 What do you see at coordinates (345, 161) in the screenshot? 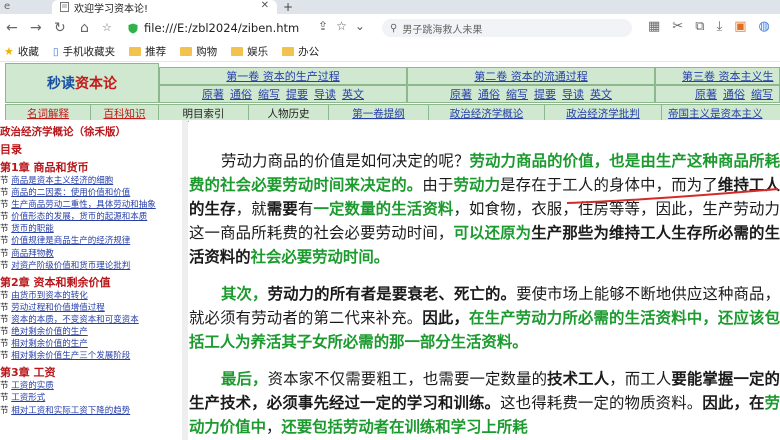
I see `body-text: 劳动力商品的价值是如何决定的呢？` at bounding box center [345, 161].